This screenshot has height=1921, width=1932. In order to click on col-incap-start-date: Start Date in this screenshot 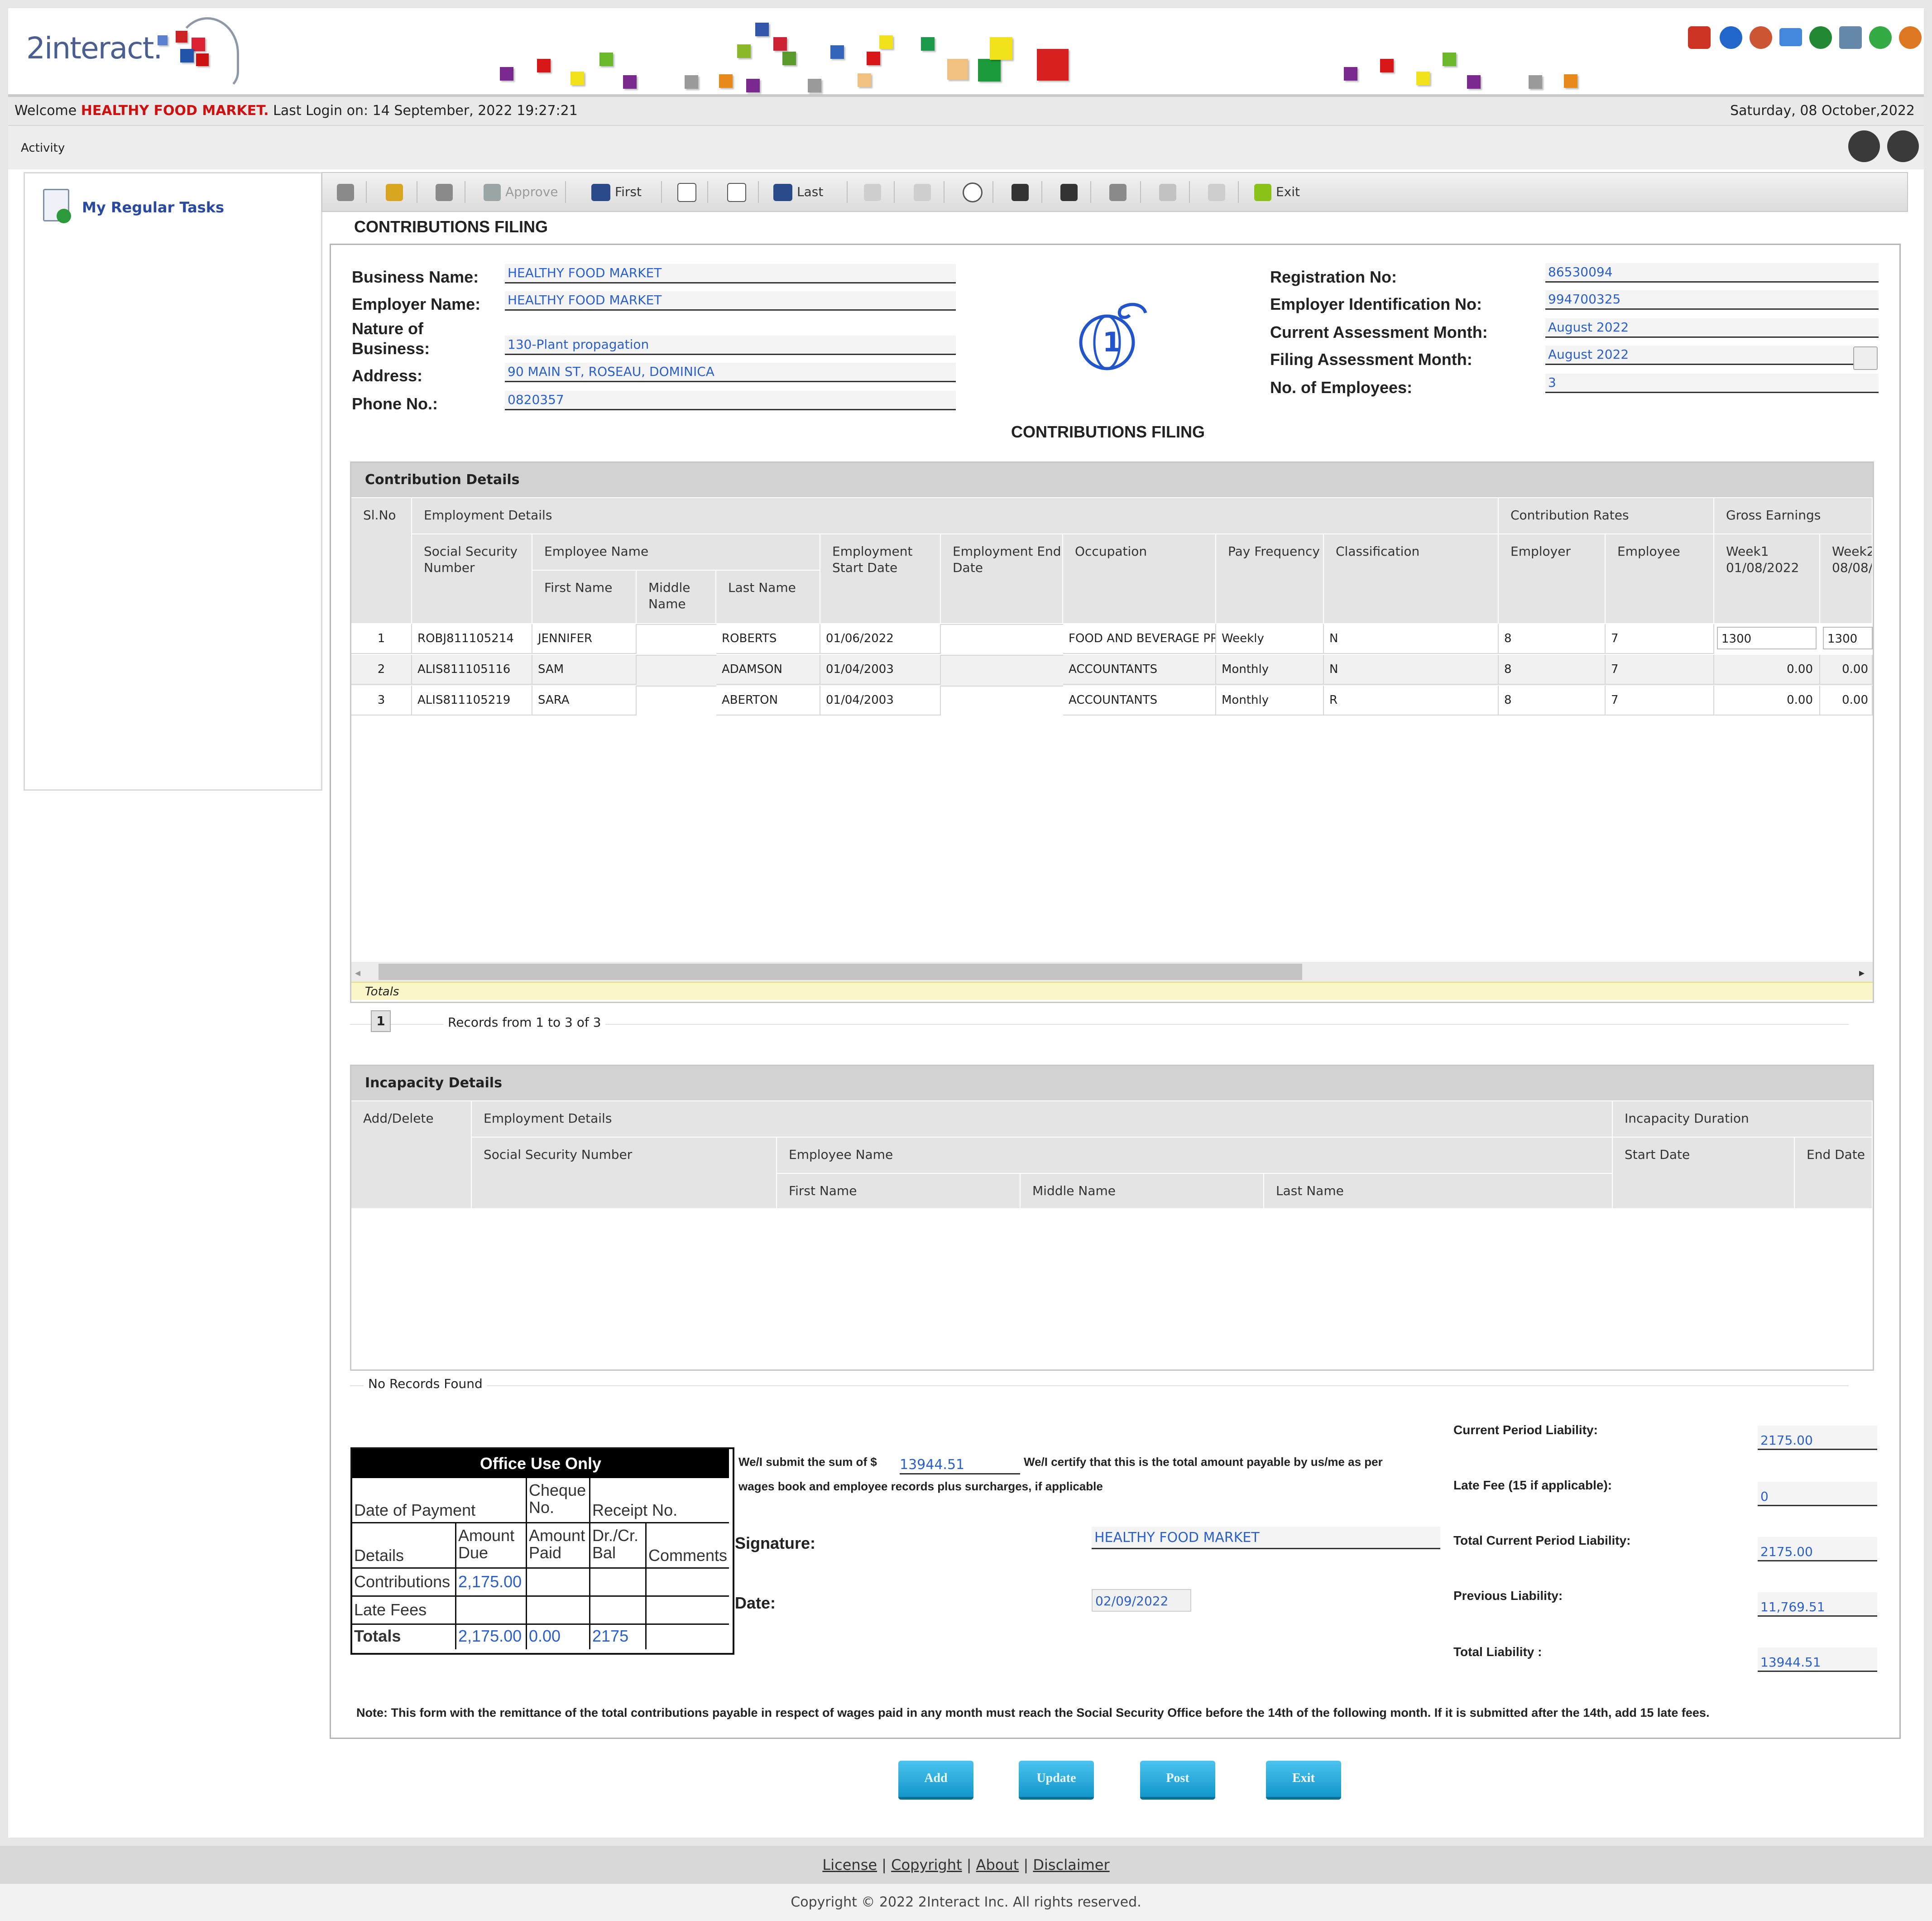, I will do `click(1704, 1173)`.